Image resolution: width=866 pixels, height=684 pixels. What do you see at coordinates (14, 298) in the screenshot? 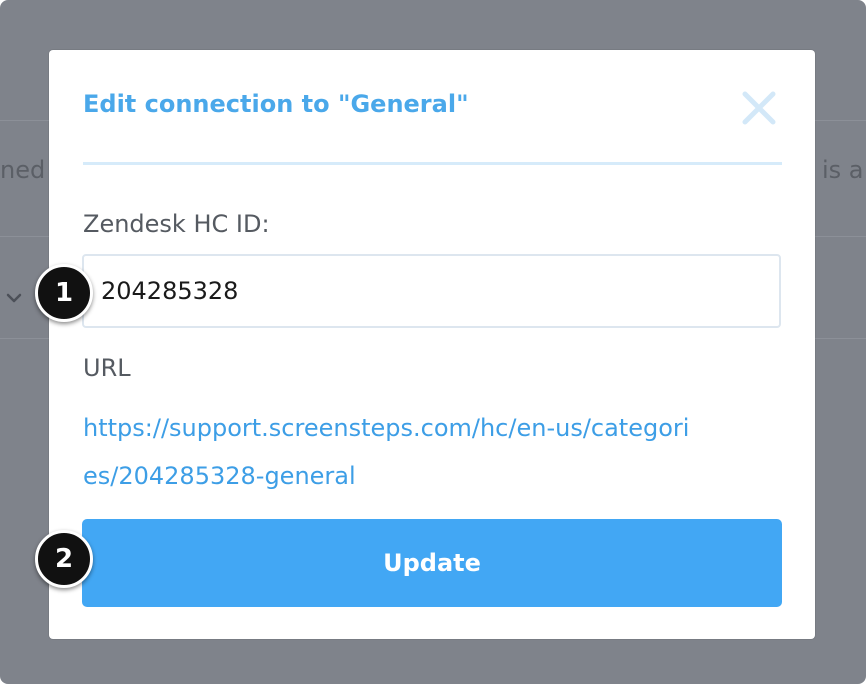
I see `chevron-down-icon` at bounding box center [14, 298].